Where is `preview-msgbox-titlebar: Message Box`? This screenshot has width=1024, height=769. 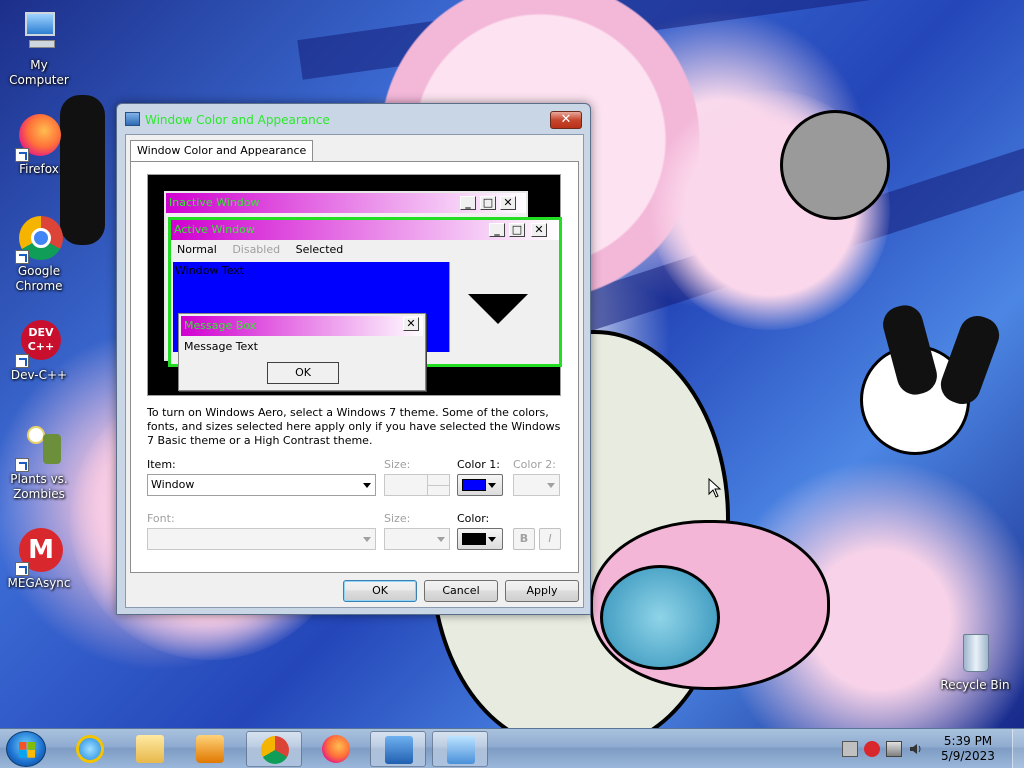
preview-msgbox-titlebar: Message Box is located at coordinates (302, 326).